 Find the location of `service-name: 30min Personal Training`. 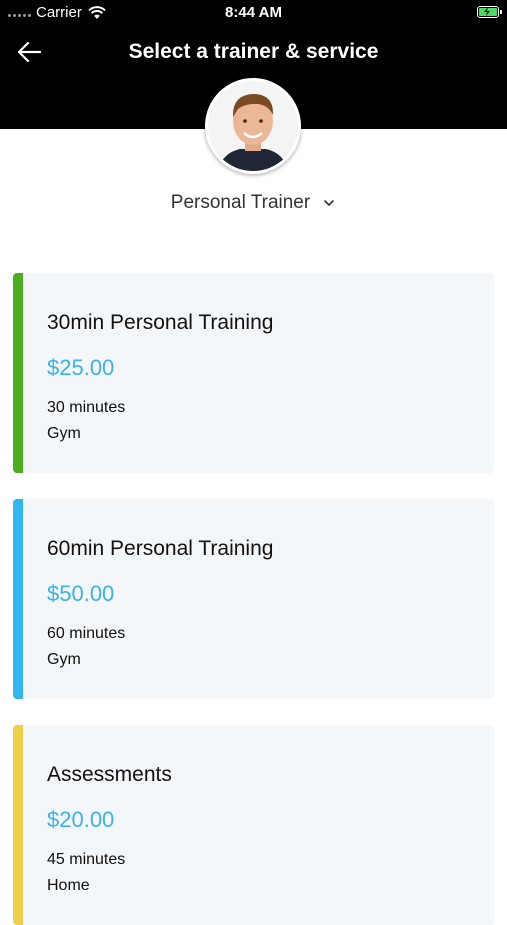

service-name: 30min Personal Training is located at coordinates (160, 322).